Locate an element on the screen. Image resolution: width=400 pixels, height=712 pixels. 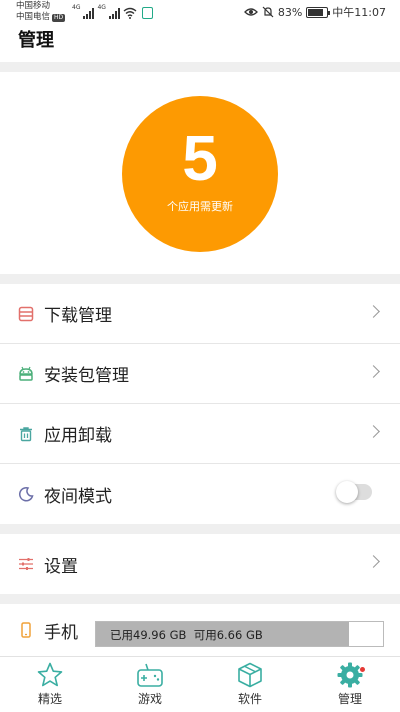
tab-software: 软件 is located at coordinates (250, 684).